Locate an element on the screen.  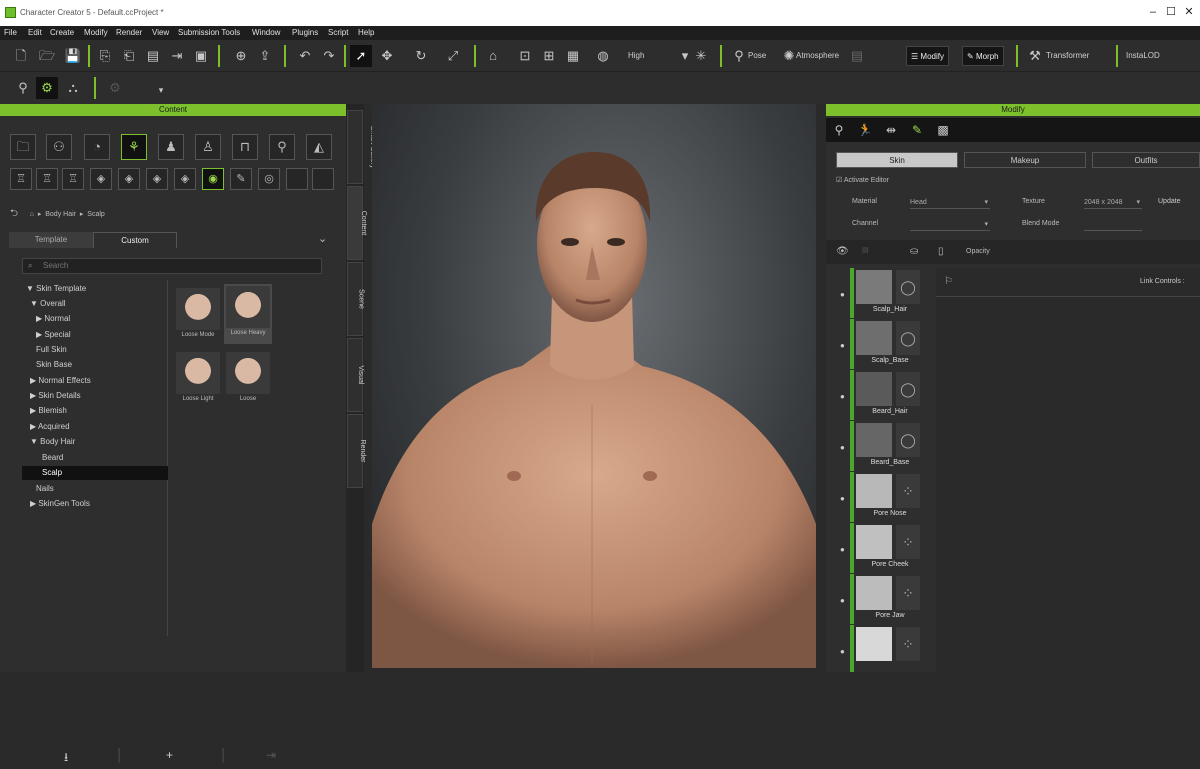
tree-node-scalp: Scalp is located at coordinates (95, 473).